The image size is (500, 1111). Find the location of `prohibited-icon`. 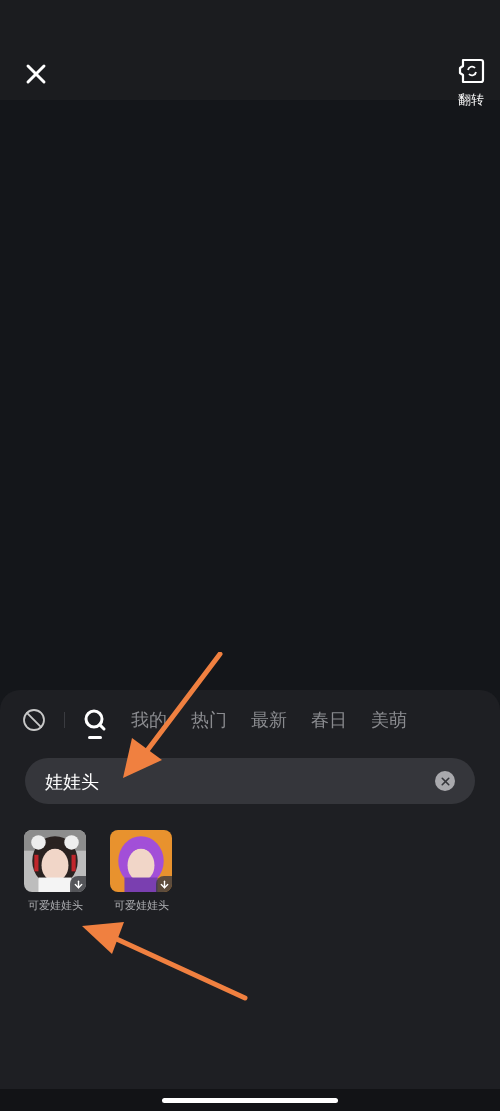

prohibited-icon is located at coordinates (34, 720).